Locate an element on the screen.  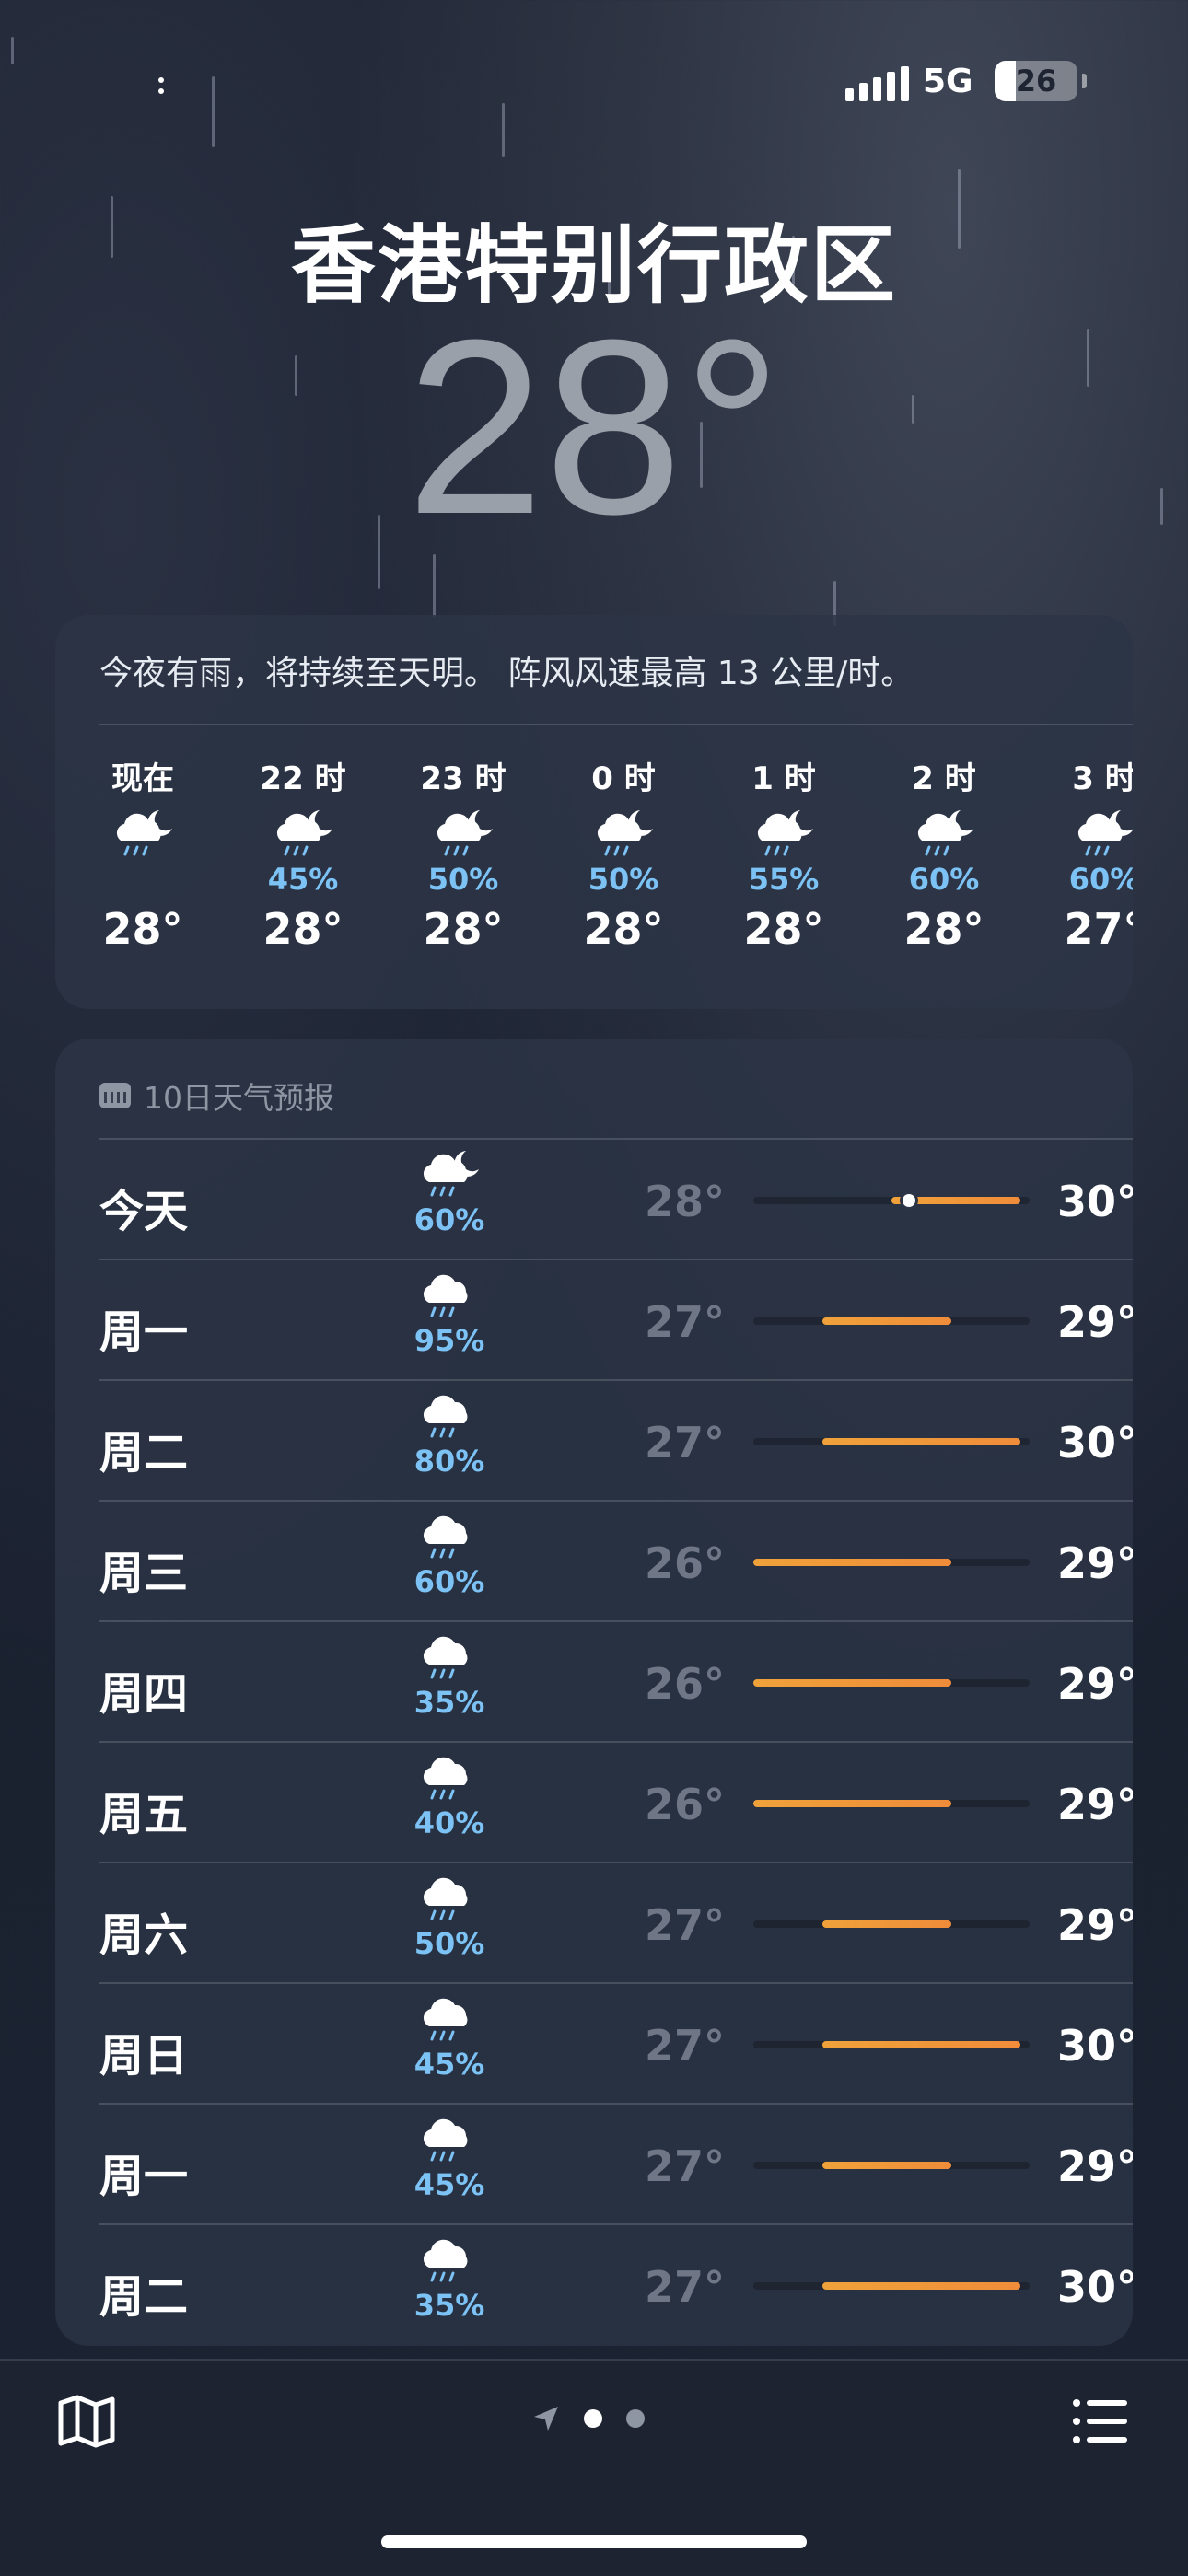
day-row: 周五 40% 26° 29° is located at coordinates (616, 1801).